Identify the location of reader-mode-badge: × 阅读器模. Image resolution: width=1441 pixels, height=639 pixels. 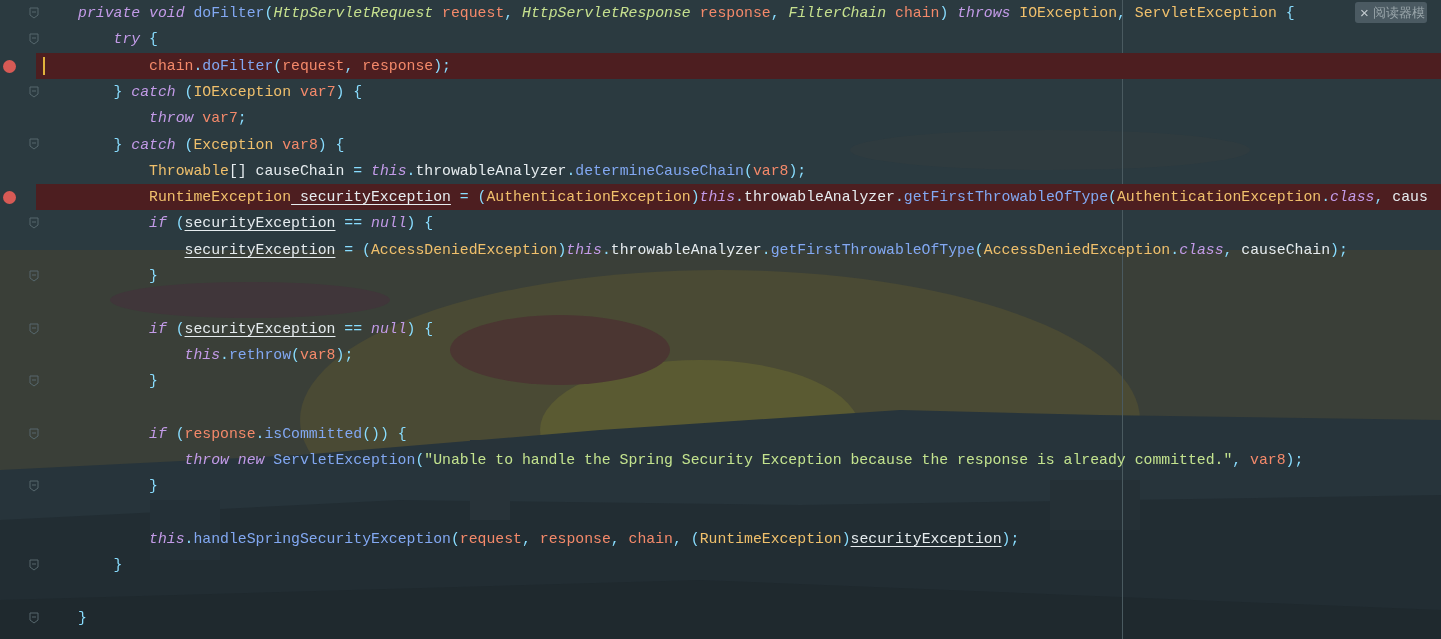
(1391, 12).